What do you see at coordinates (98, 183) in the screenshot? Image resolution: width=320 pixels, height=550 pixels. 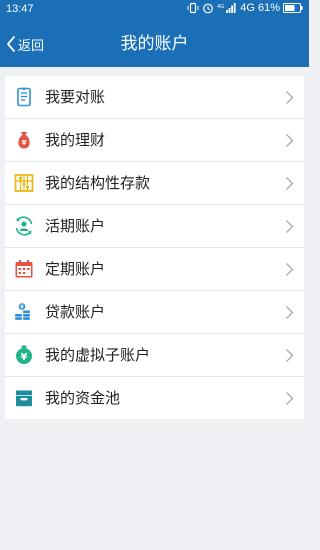 I see `menu-item-label: 我的结构性存款` at bounding box center [98, 183].